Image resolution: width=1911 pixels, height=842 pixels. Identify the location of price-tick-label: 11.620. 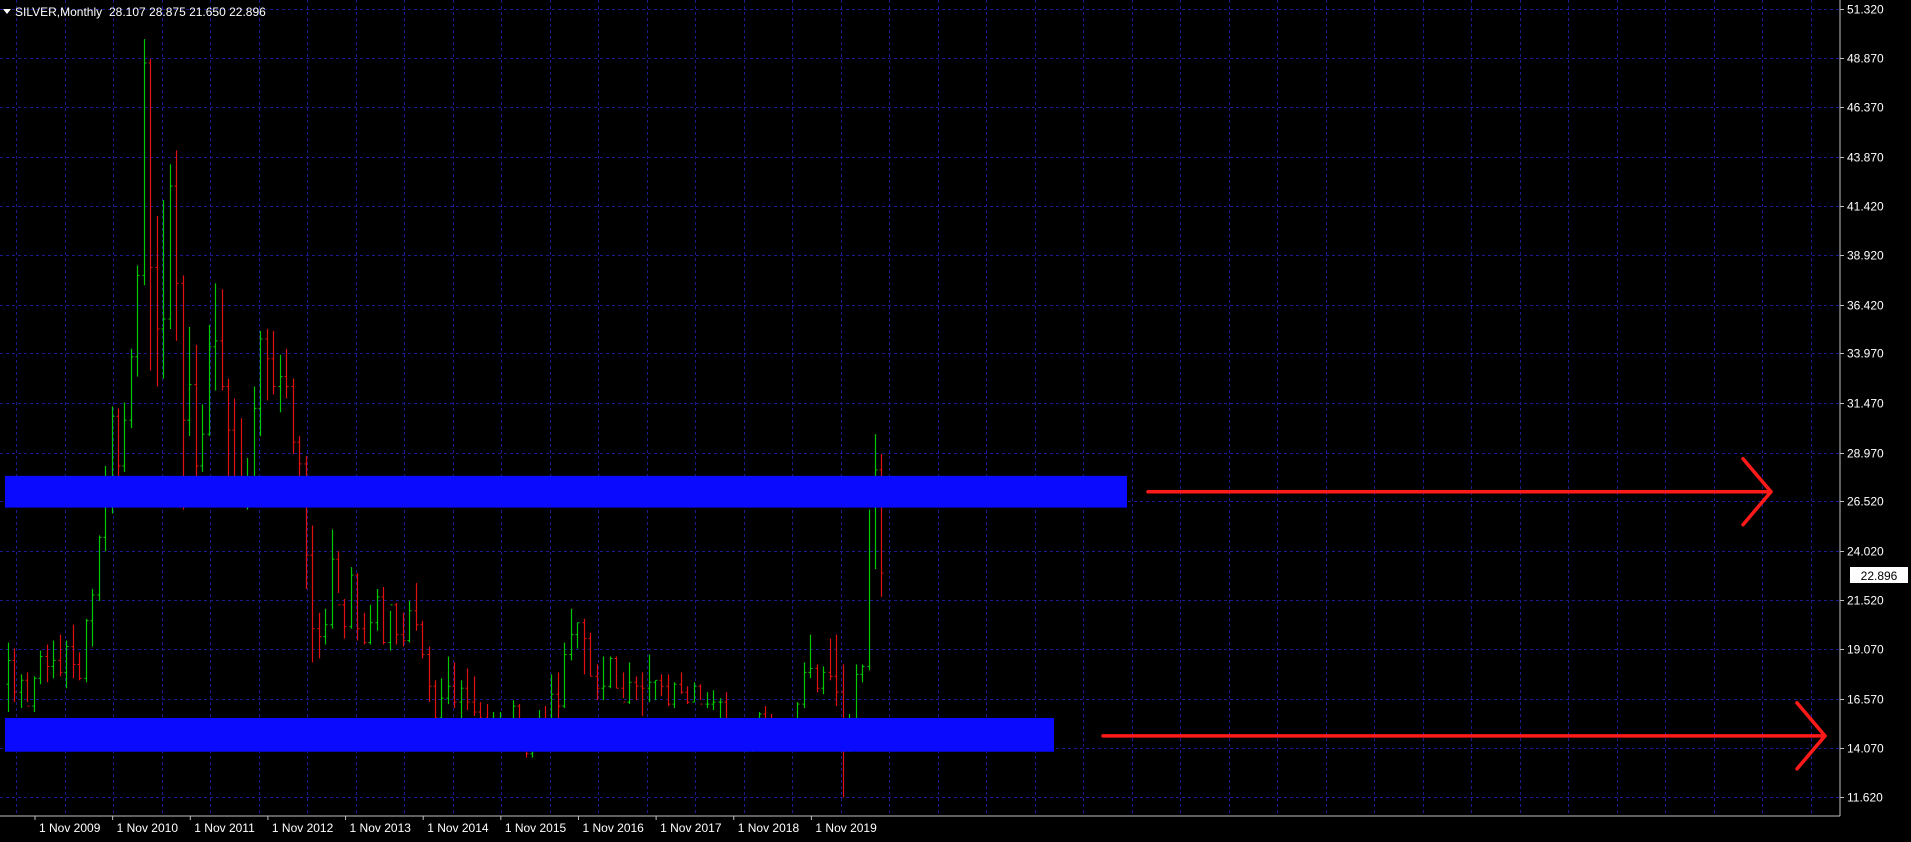
(1865, 798).